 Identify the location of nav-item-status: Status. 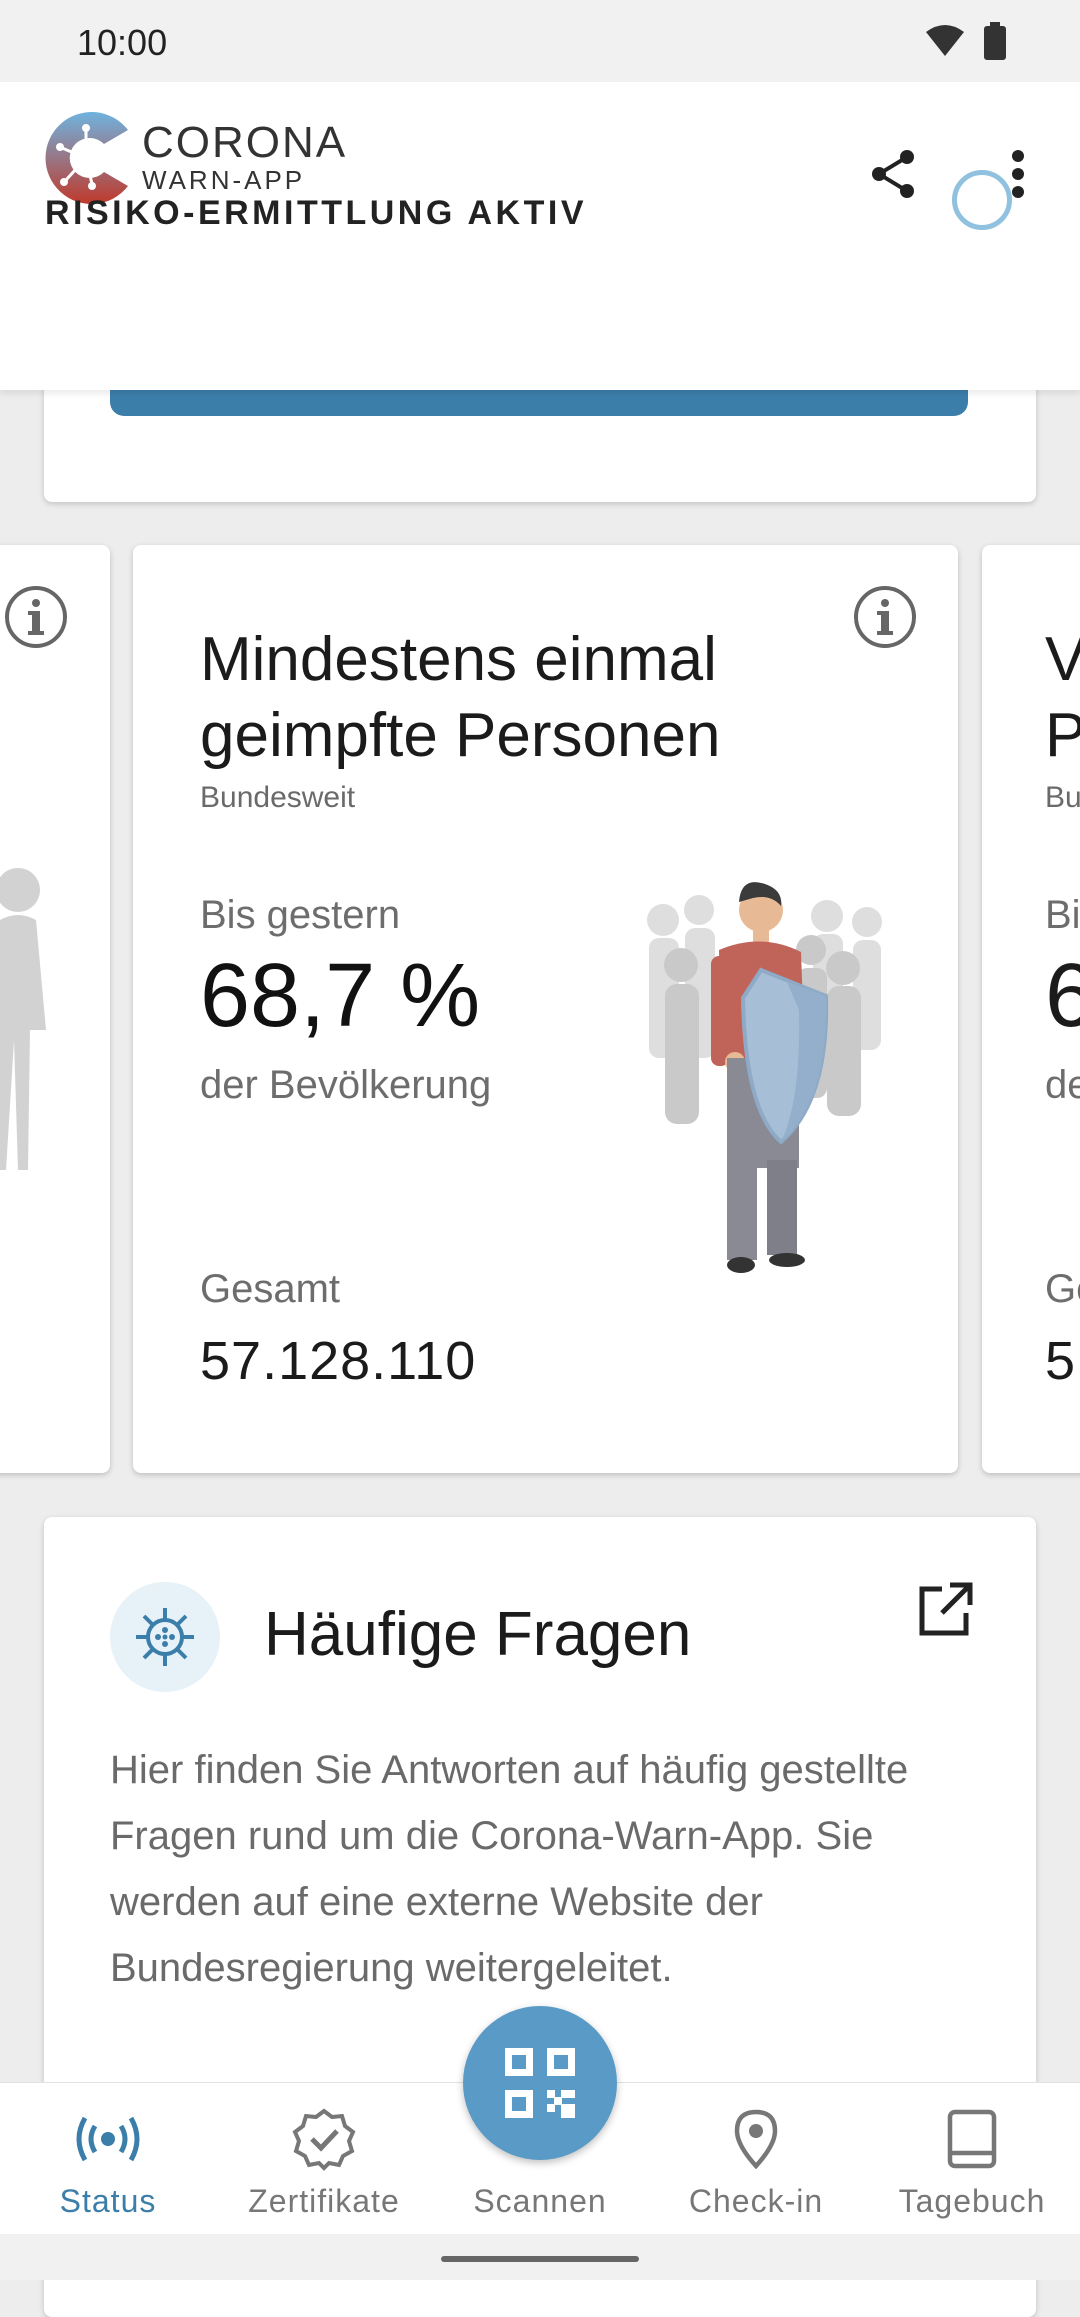
(108, 2159).